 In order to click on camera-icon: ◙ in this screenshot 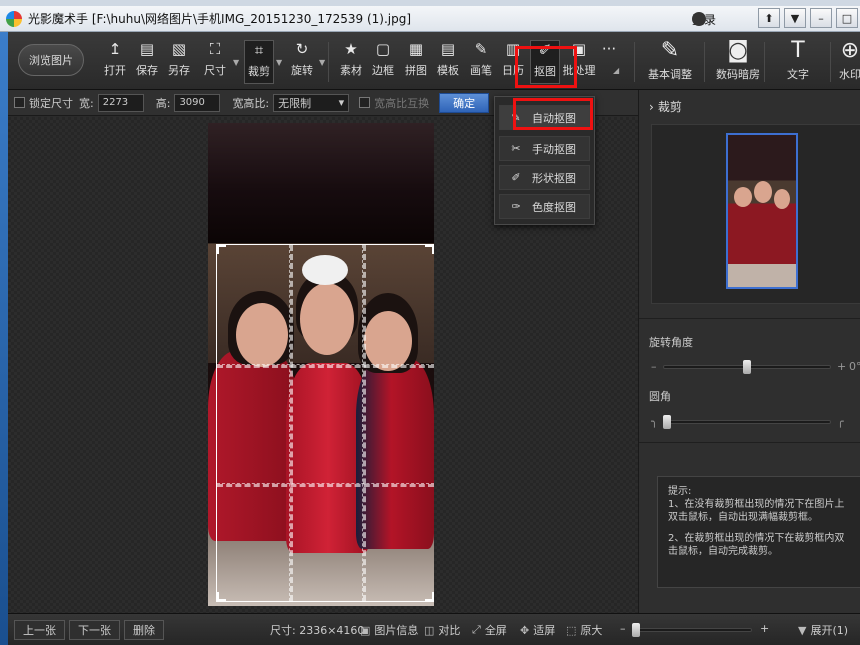, I will do `click(738, 50)`.